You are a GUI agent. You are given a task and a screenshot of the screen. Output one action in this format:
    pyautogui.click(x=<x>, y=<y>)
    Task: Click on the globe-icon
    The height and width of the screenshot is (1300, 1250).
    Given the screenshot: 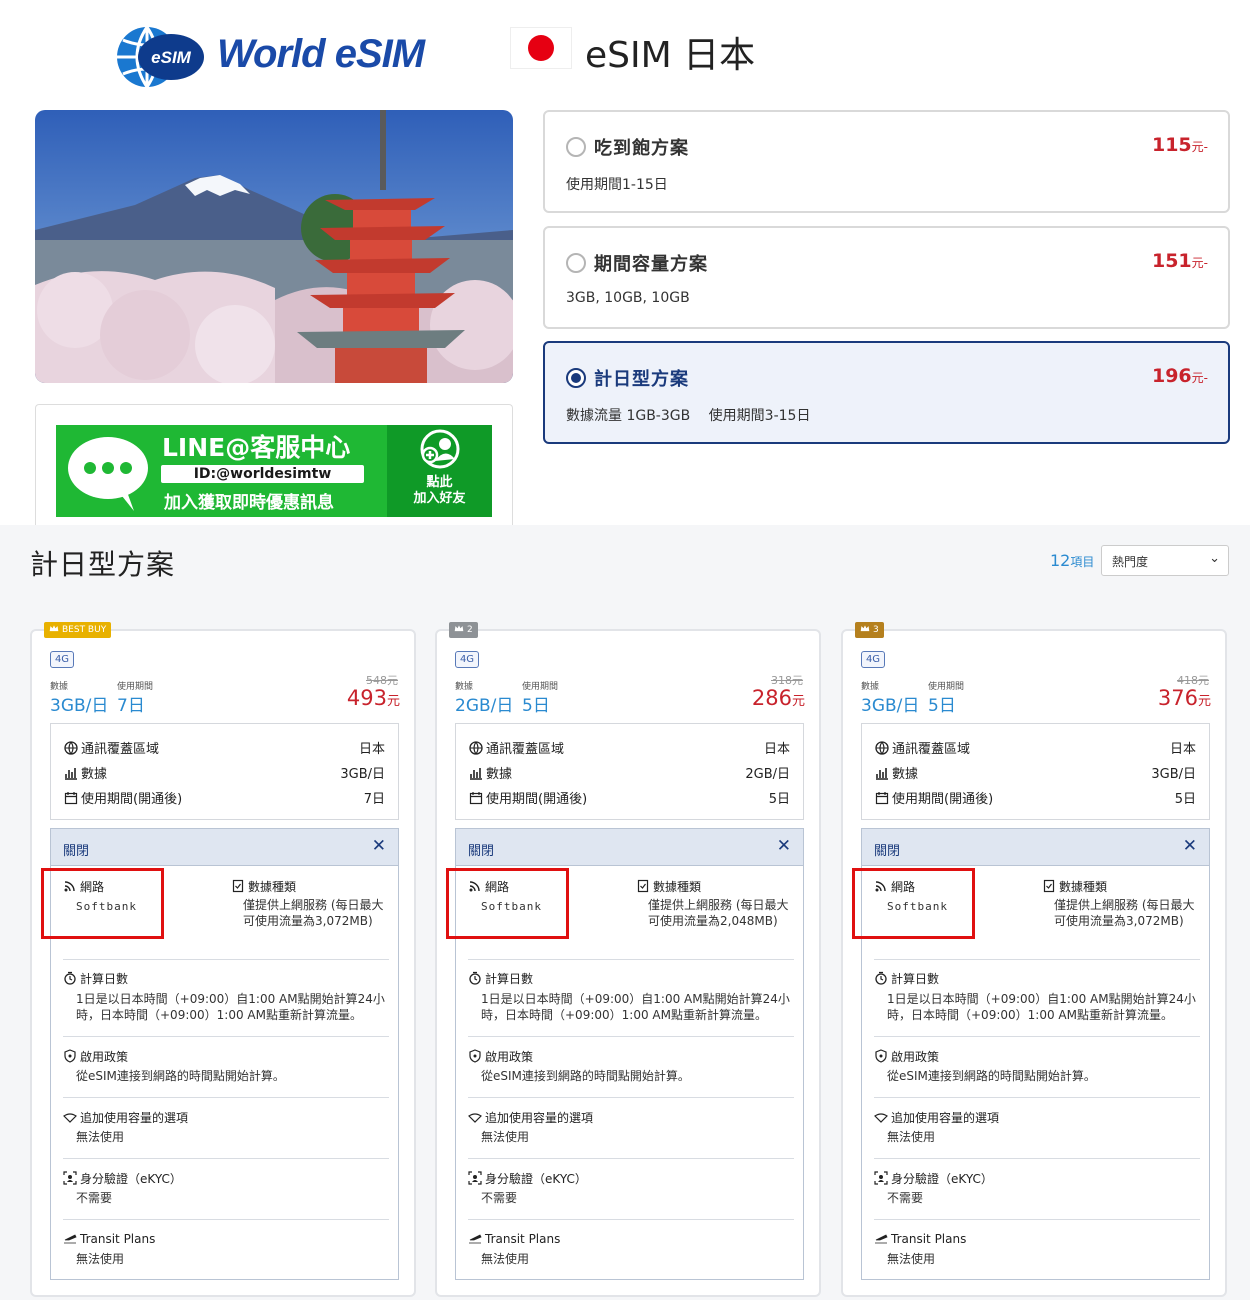 What is the action you would take?
    pyautogui.click(x=476, y=748)
    